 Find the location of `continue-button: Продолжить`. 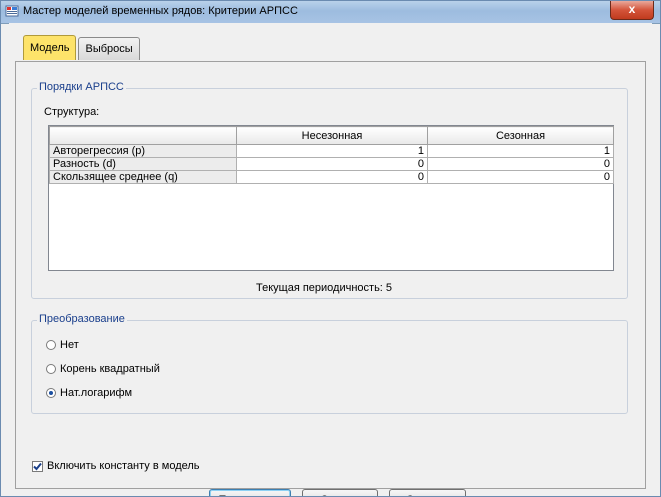

continue-button: Продолжить is located at coordinates (250, 492).